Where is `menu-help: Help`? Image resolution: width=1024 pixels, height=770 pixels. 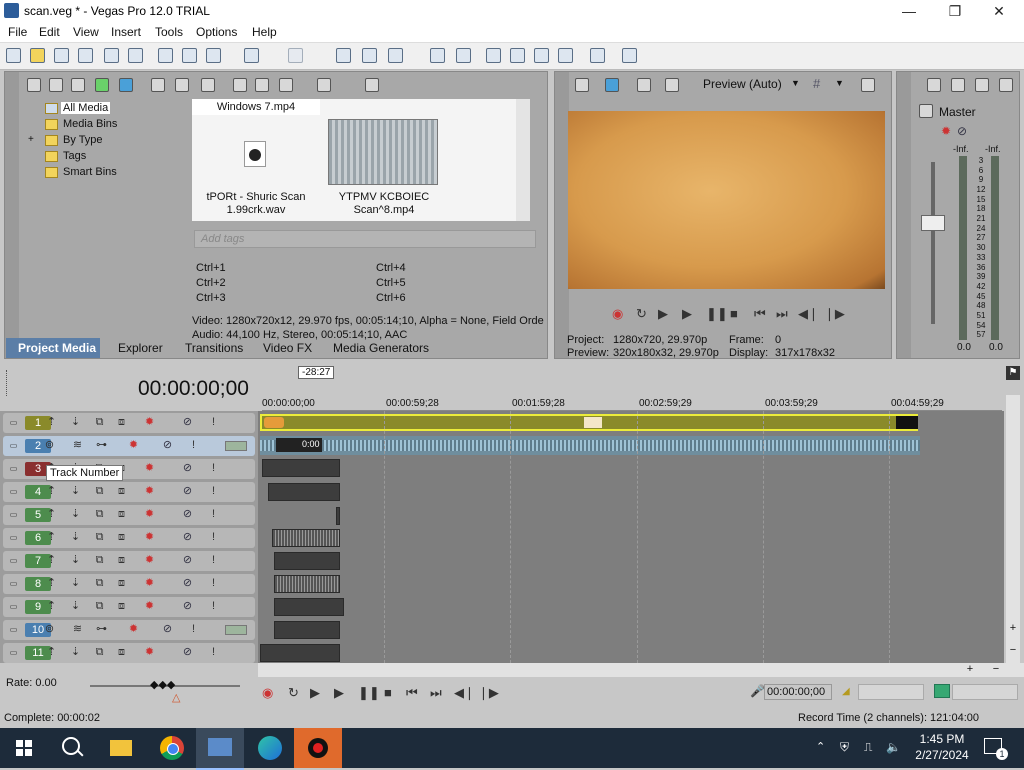 menu-help: Help is located at coordinates (264, 32).